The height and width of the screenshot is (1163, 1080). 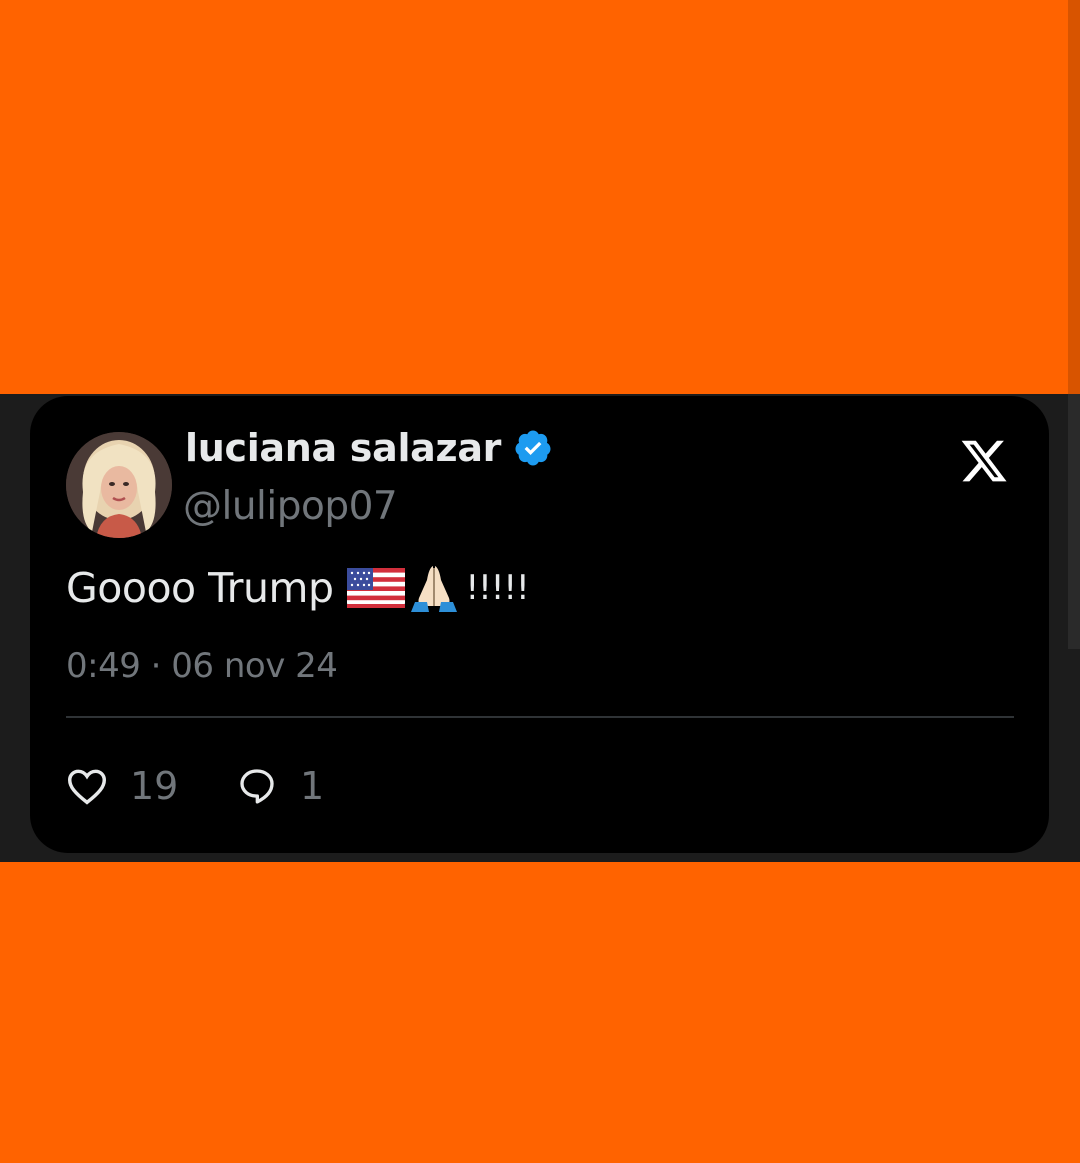 What do you see at coordinates (312, 786) in the screenshot?
I see `reply-count: 1` at bounding box center [312, 786].